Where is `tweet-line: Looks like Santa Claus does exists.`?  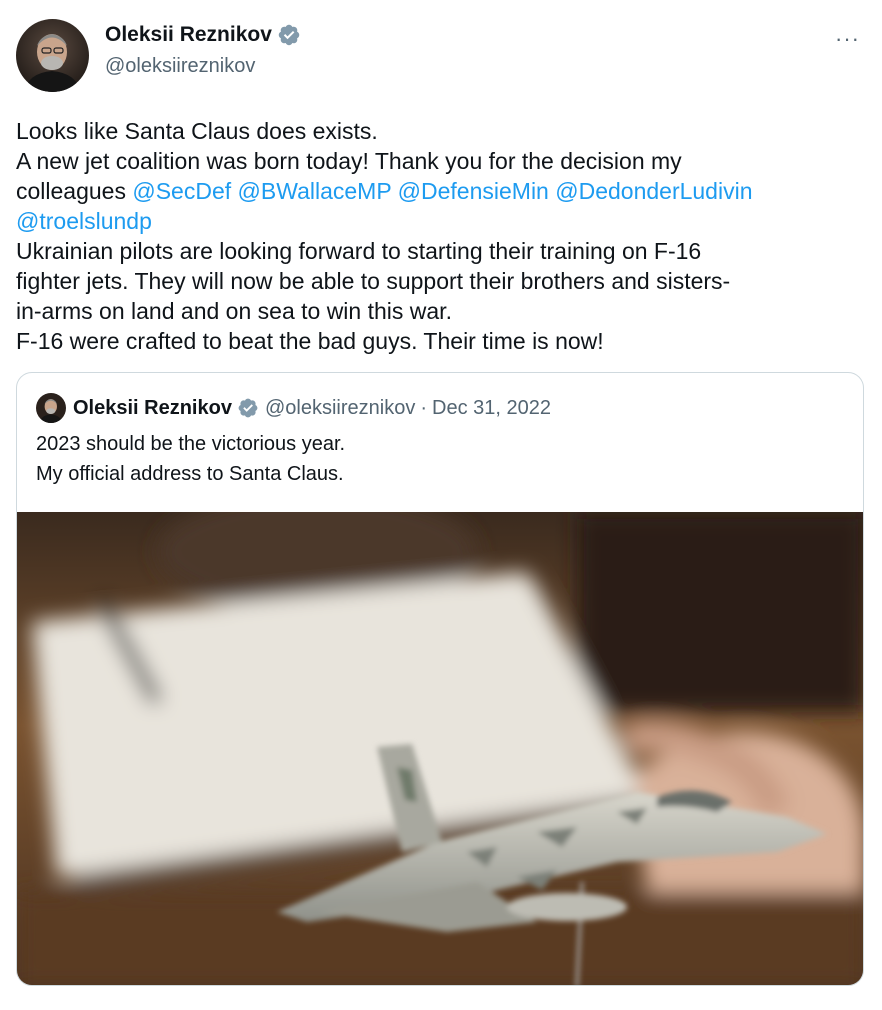 tweet-line: Looks like Santa Claus does exists. is located at coordinates (197, 131).